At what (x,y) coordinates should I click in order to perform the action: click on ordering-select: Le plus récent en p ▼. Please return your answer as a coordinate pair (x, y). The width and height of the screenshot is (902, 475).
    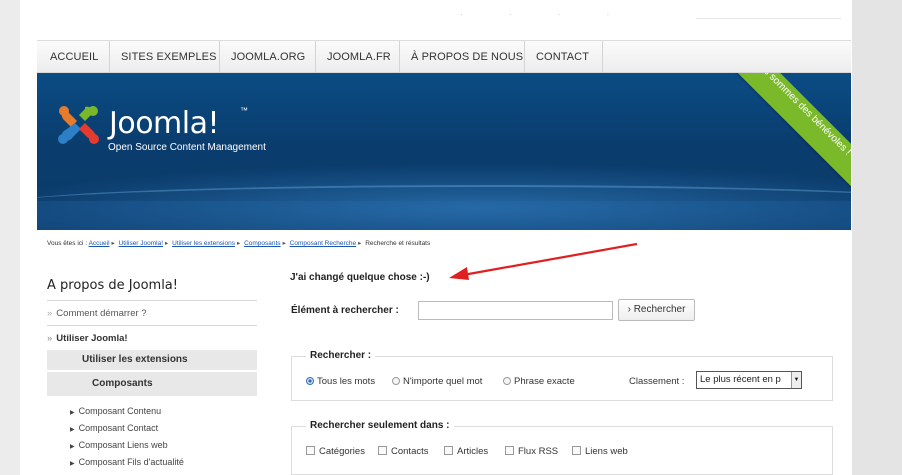
    Looking at the image, I should click on (749, 380).